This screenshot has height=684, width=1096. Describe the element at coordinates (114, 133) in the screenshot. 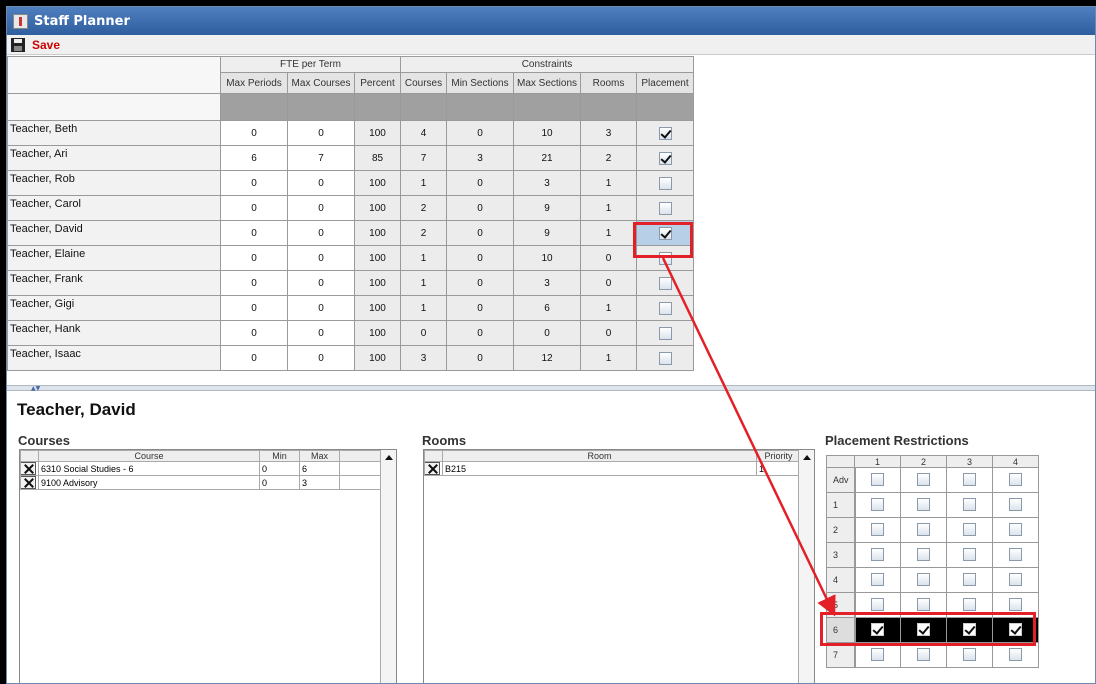

I see `teacher-name-cell: Teacher, Beth` at that location.